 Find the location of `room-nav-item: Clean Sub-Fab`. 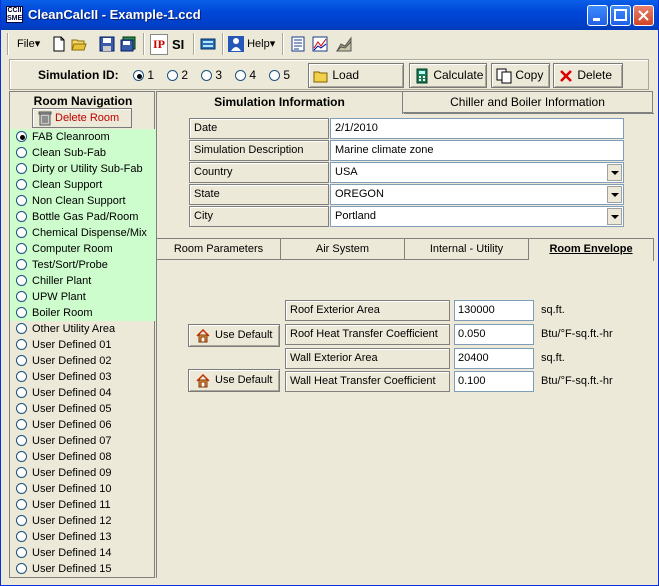

room-nav-item: Clean Sub-Fab is located at coordinates (83, 153).